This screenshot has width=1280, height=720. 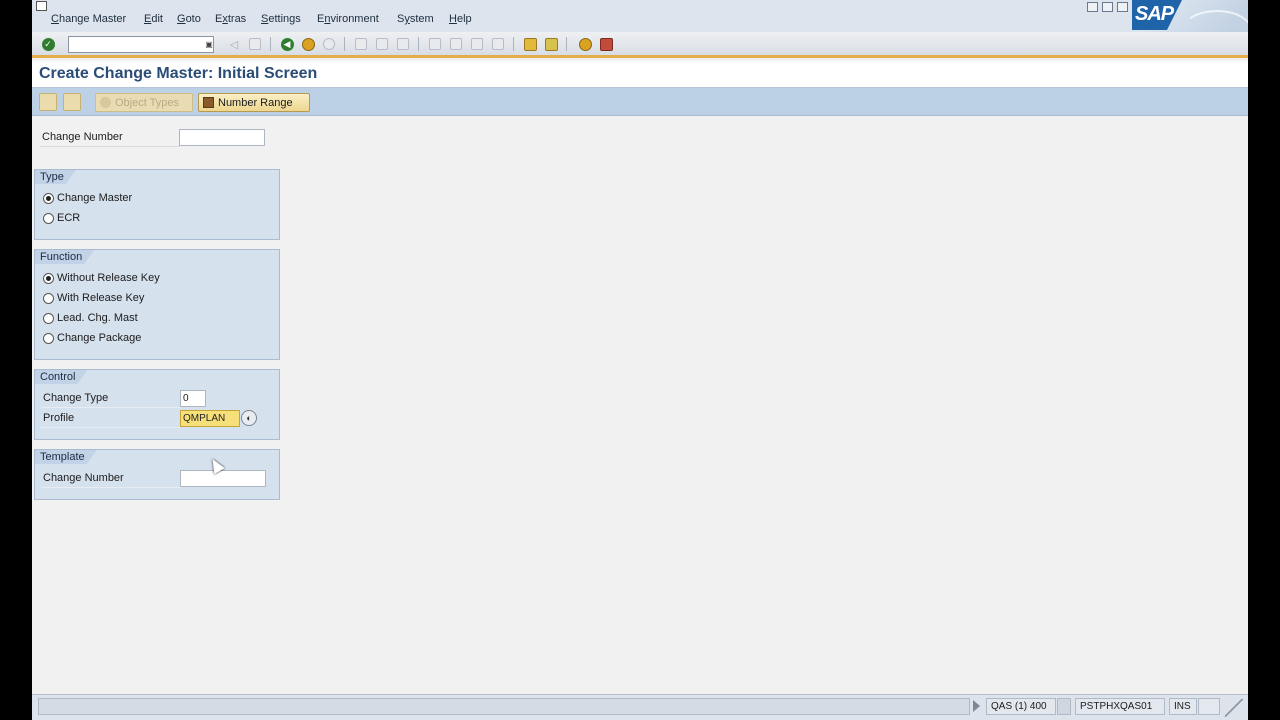 I want to click on change-type-label: Change Type, so click(x=76, y=398).